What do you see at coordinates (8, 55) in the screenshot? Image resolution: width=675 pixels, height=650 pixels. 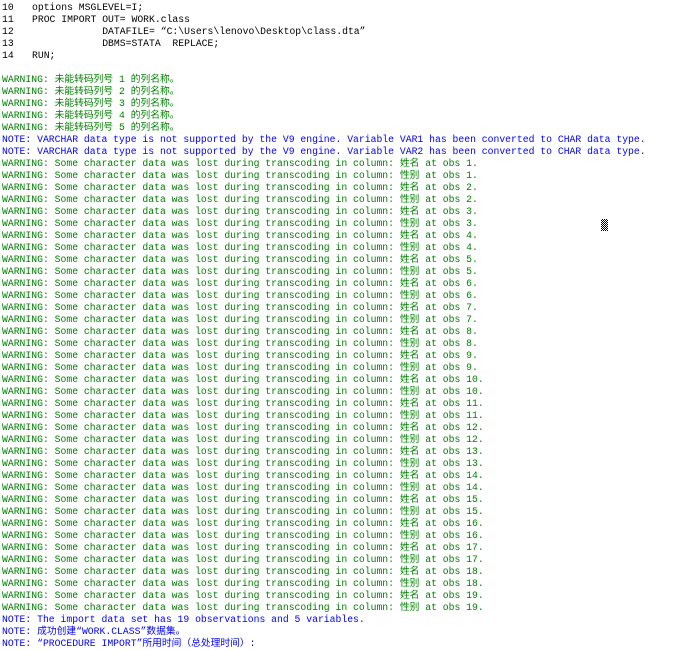 I see `line-number: 14` at bounding box center [8, 55].